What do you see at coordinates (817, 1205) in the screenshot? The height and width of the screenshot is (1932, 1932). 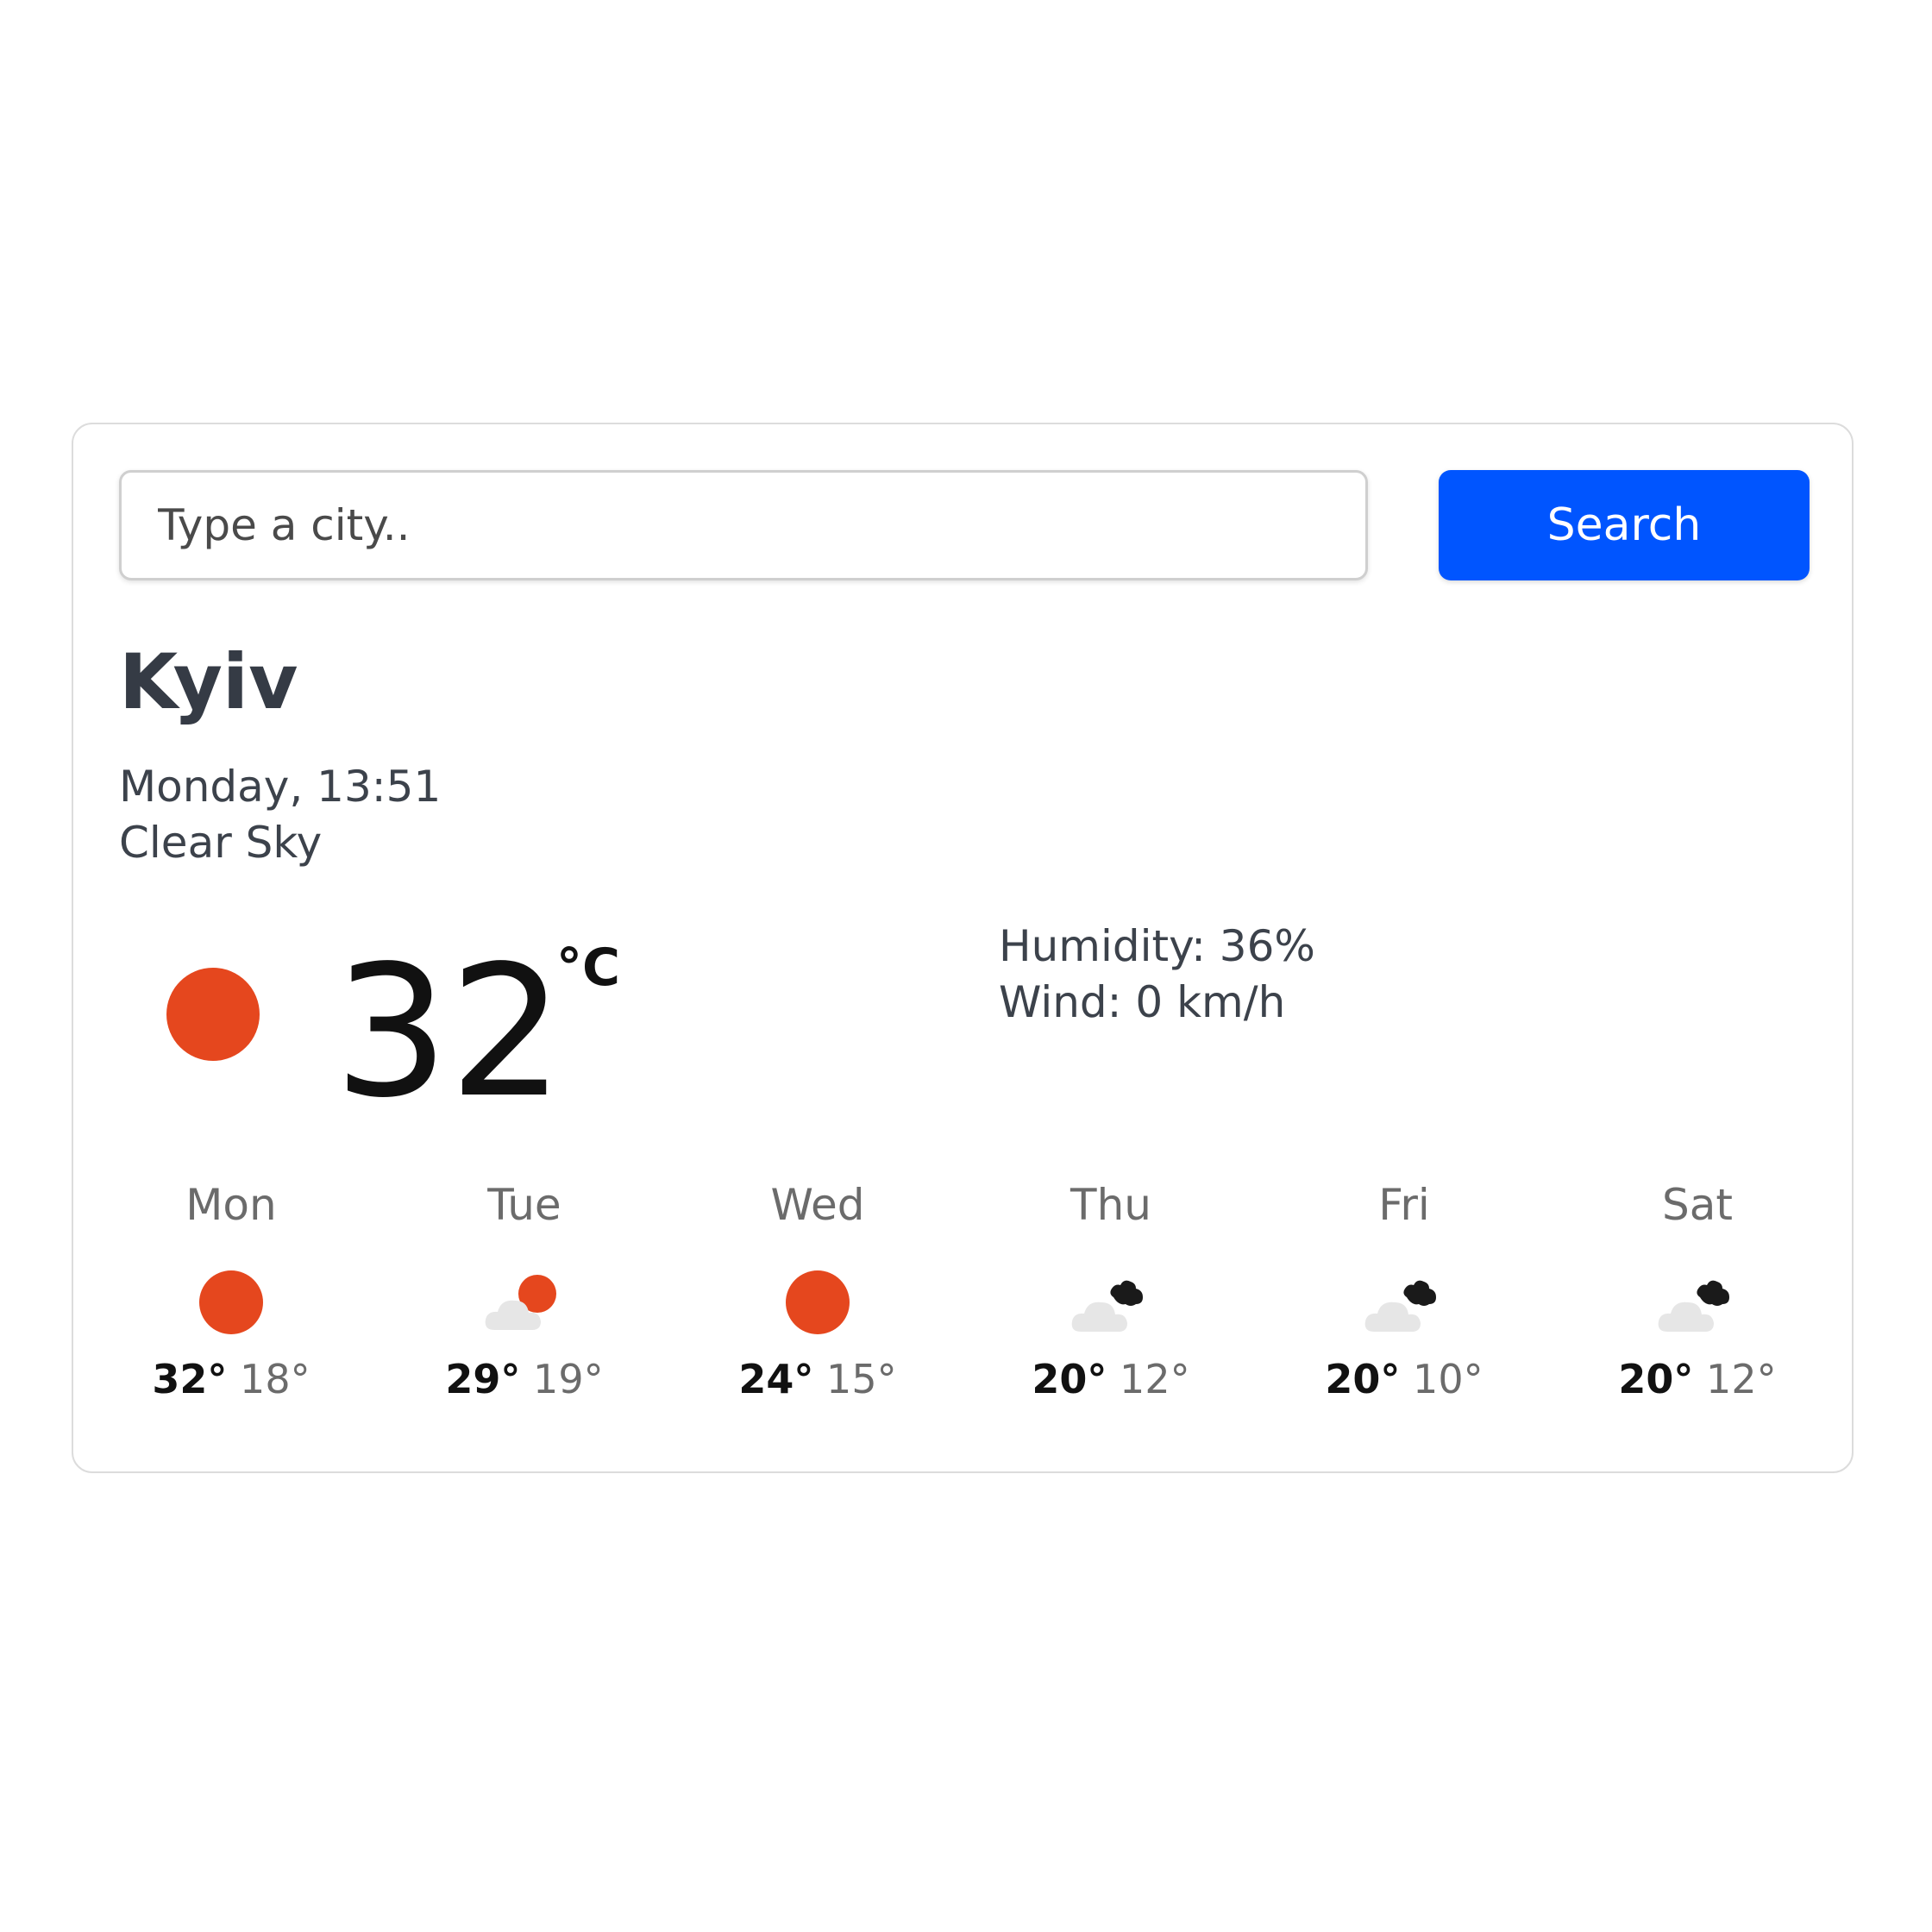 I see `forecast-day-name: Wed` at bounding box center [817, 1205].